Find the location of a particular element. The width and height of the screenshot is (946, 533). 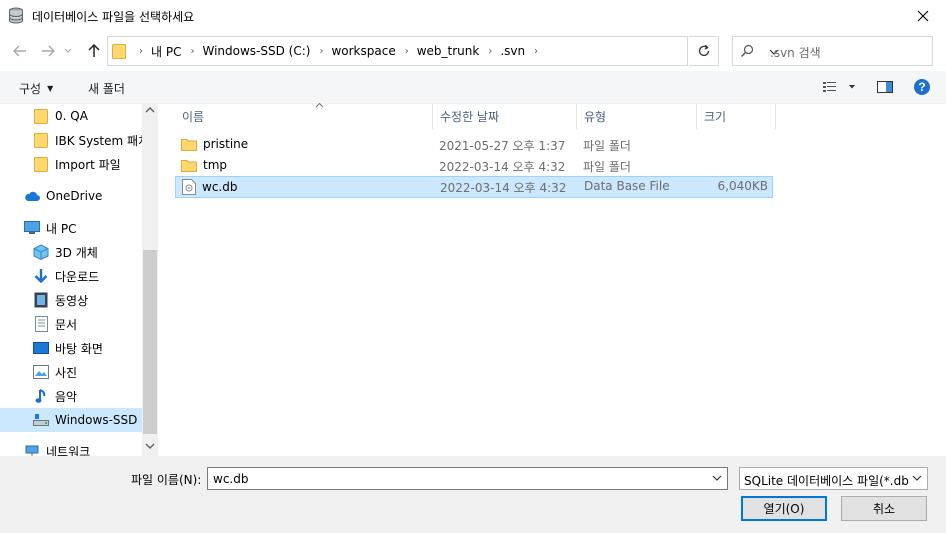

filename-history-dropdown is located at coordinates (717, 479).